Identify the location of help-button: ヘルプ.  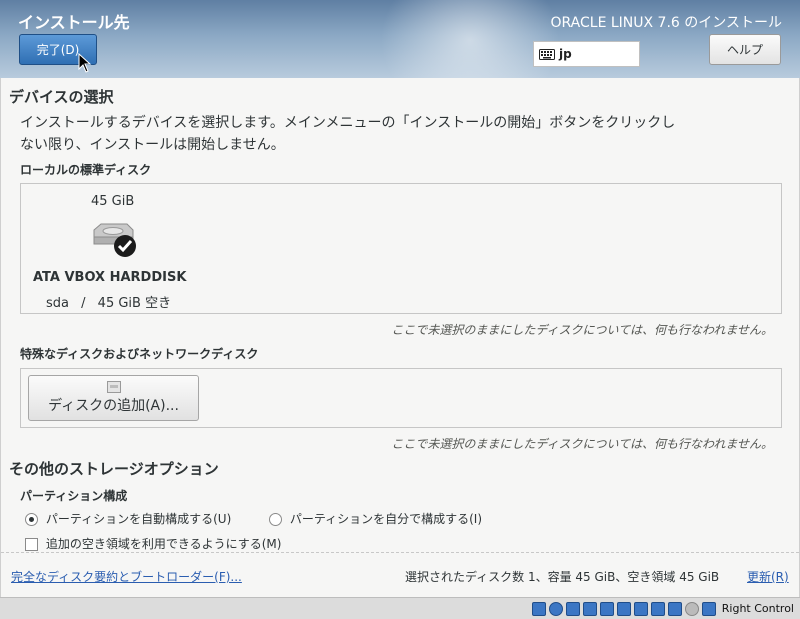
(745, 49).